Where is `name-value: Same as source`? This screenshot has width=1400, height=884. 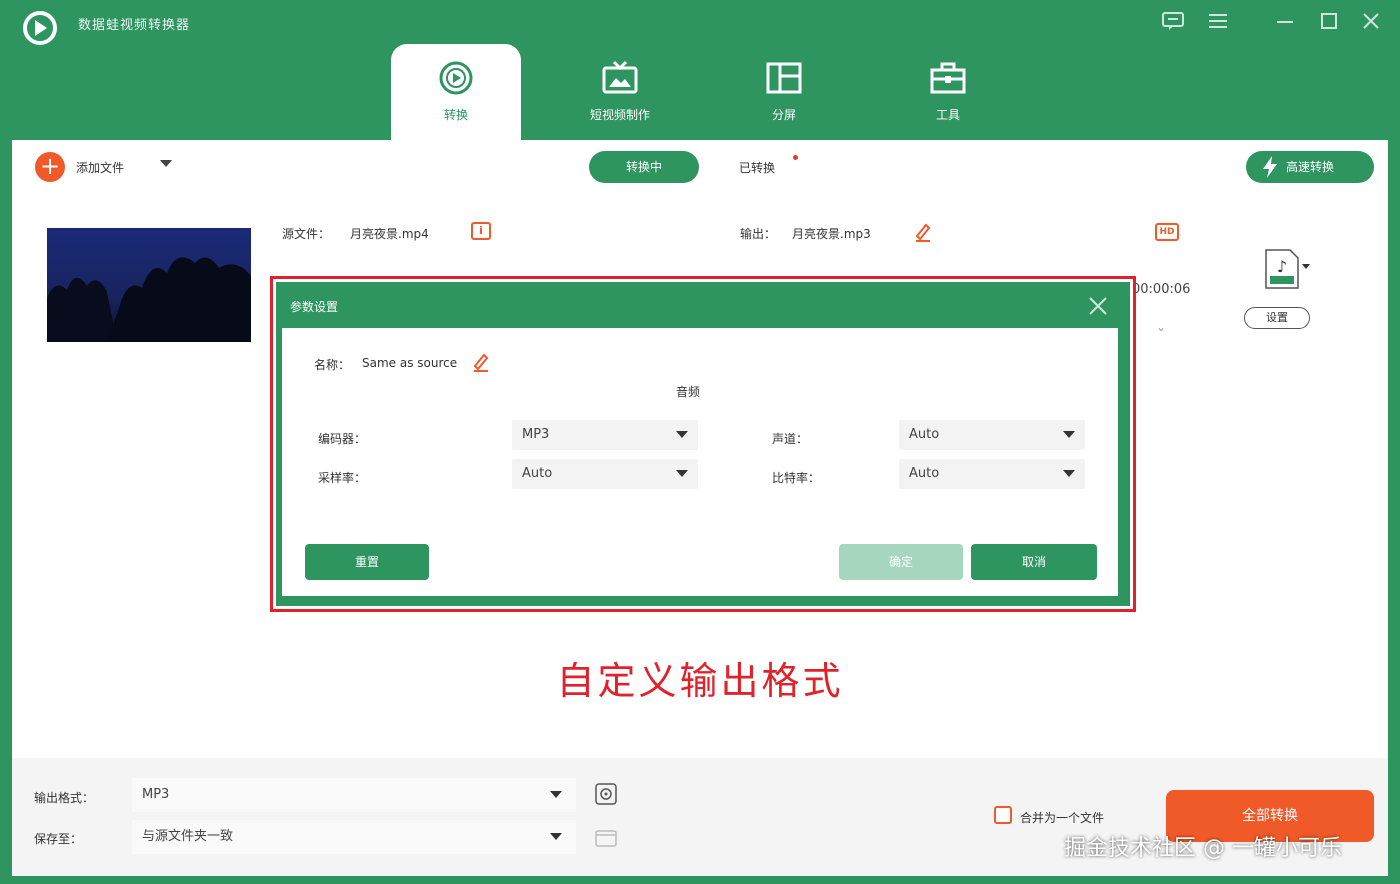 name-value: Same as source is located at coordinates (410, 363).